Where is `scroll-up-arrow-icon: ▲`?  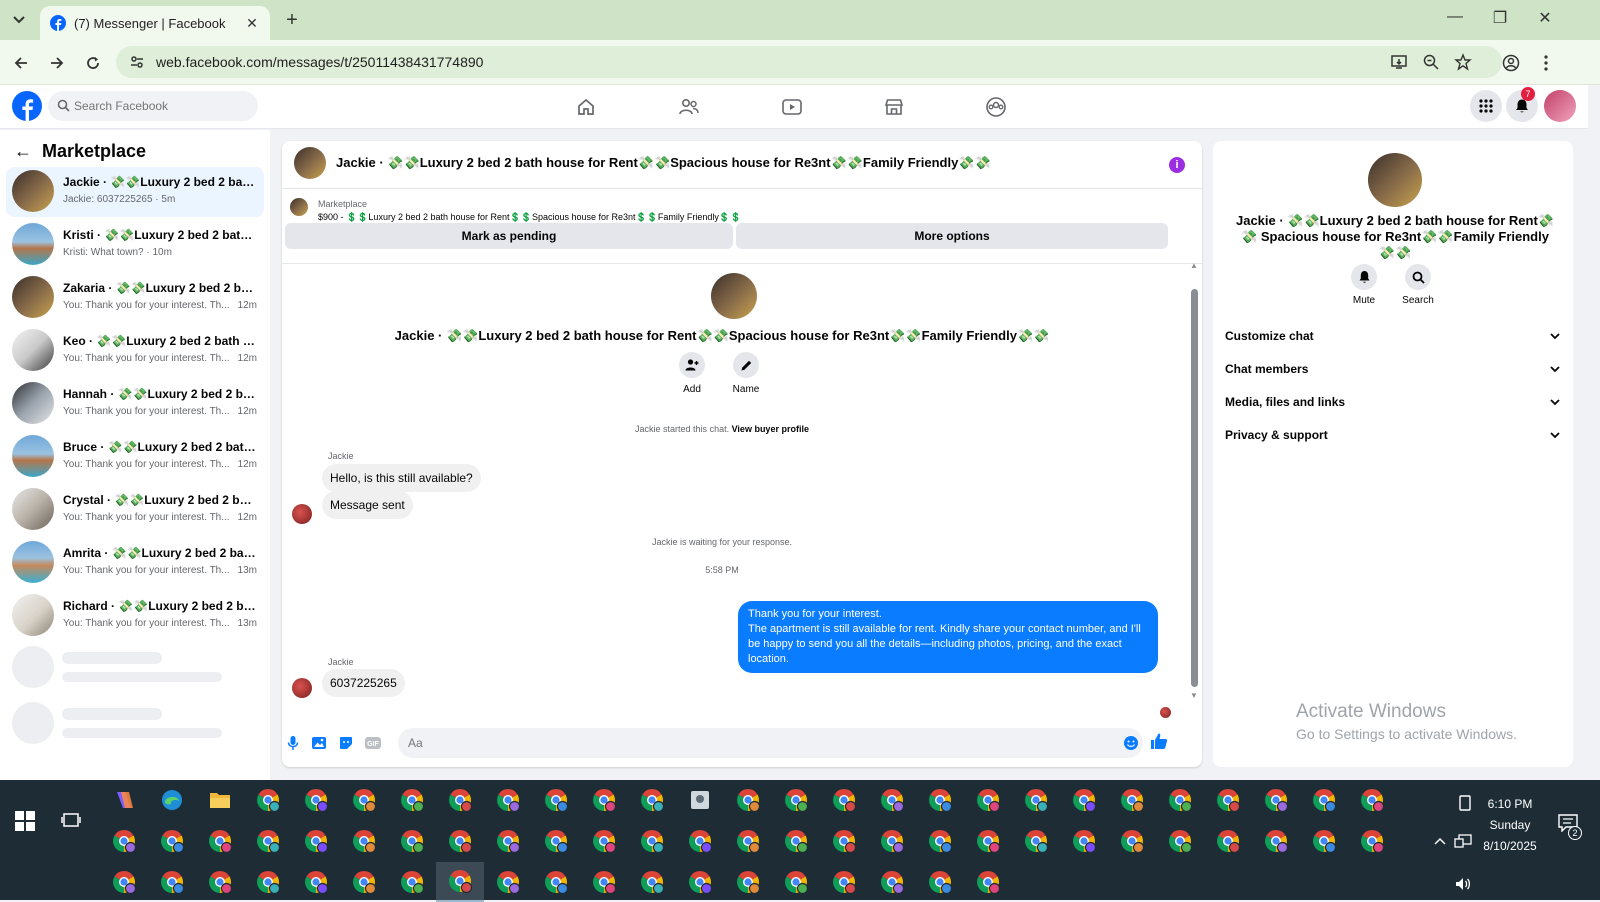 scroll-up-arrow-icon: ▲ is located at coordinates (1194, 265).